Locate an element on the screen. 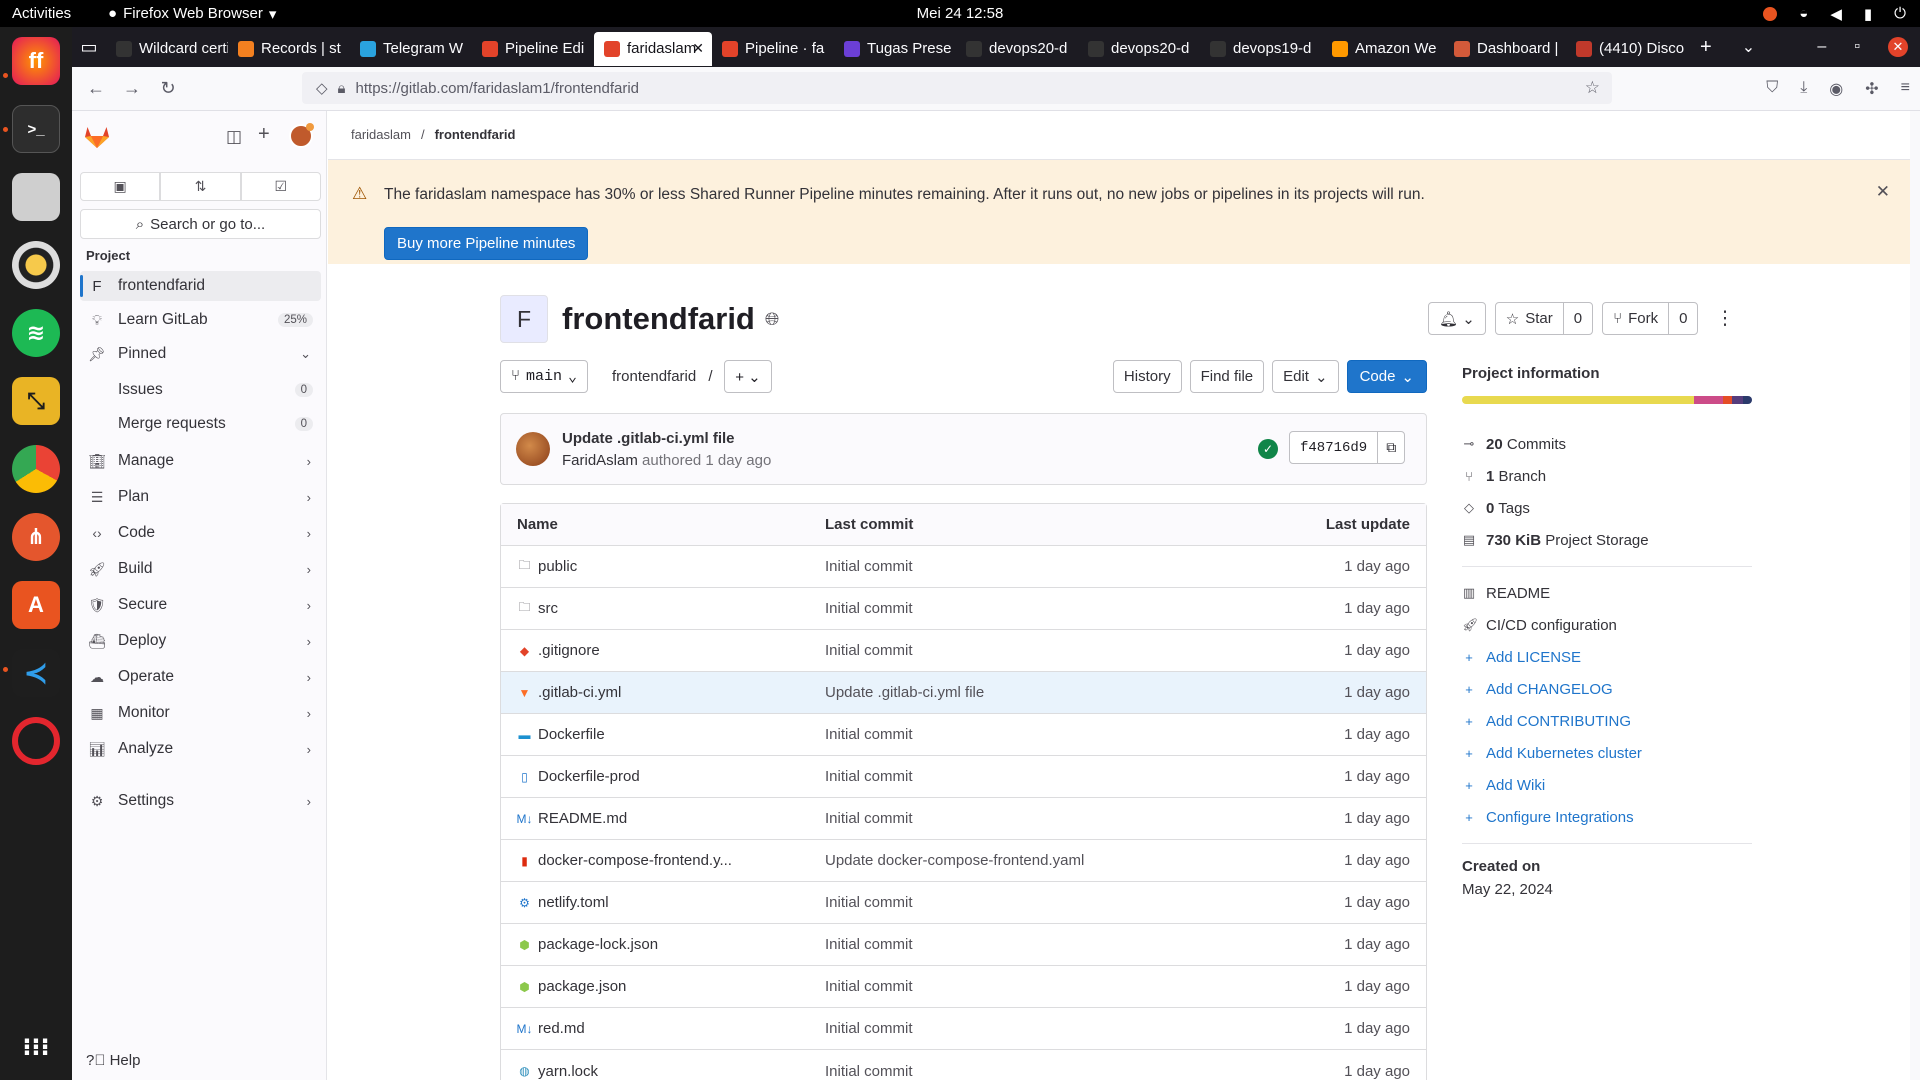  file-name-cell: M↓ README.md is located at coordinates (572, 818).